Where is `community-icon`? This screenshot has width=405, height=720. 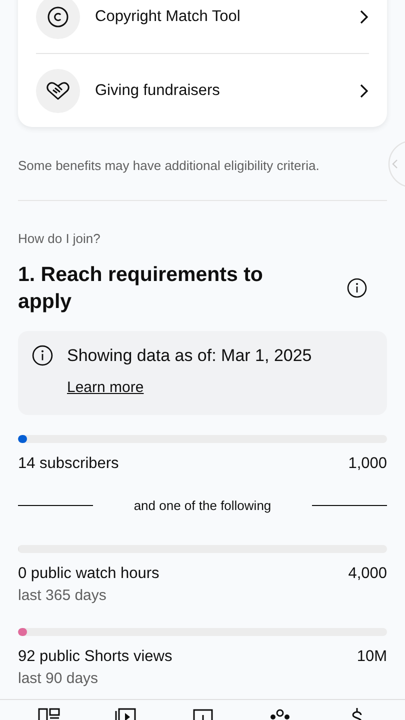 community-icon is located at coordinates (280, 713).